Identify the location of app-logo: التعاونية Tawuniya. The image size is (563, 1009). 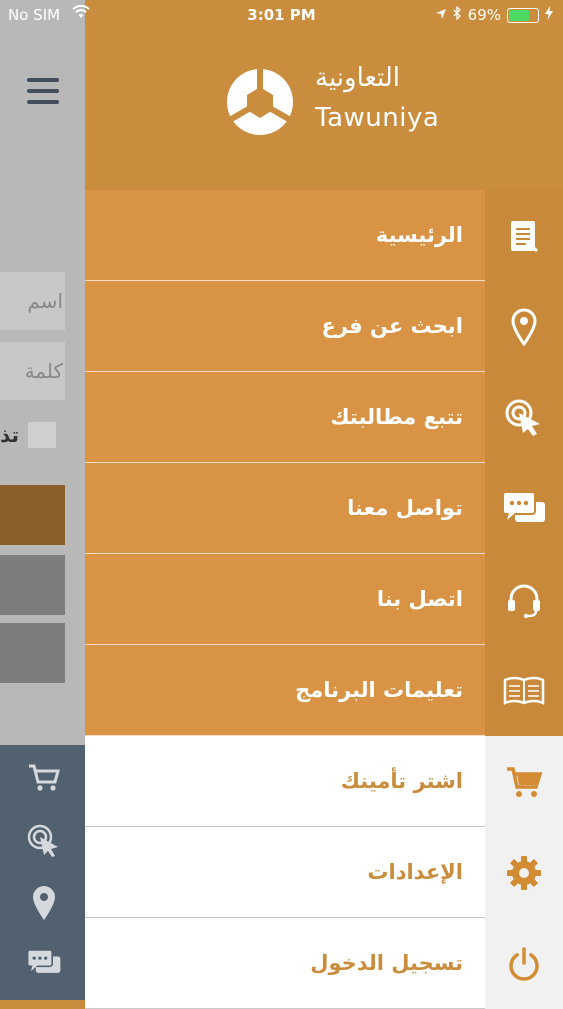
(335, 101).